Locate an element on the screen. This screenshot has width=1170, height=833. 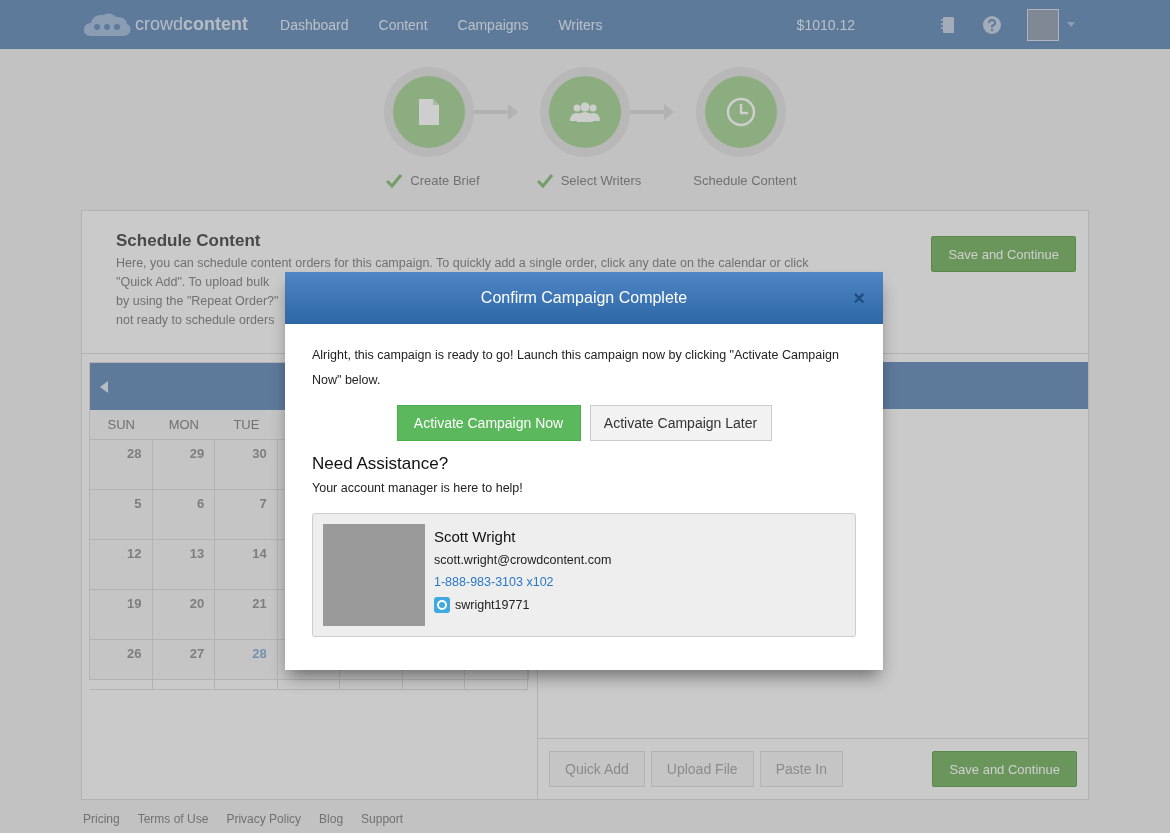
description-text: "Quick Add". To upload bulk is located at coordinates (193, 282).